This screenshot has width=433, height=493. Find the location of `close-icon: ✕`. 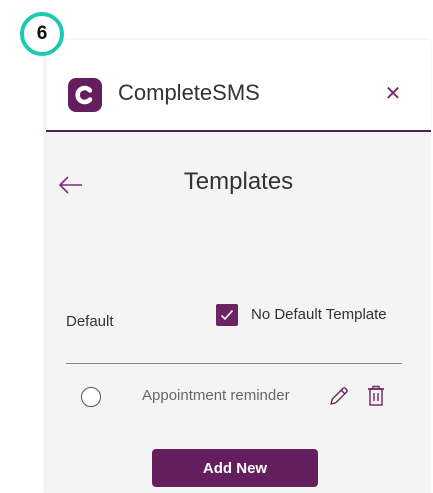

close-icon: ✕ is located at coordinates (393, 93).